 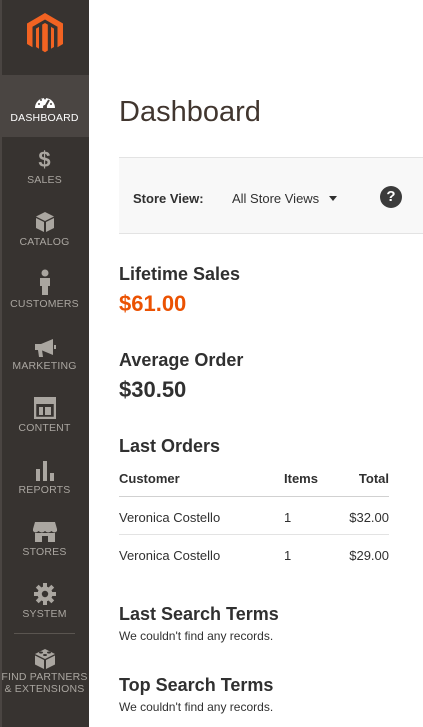 What do you see at coordinates (196, 707) in the screenshot?
I see `top-search-terms-empty: We couldn't find any records.` at bounding box center [196, 707].